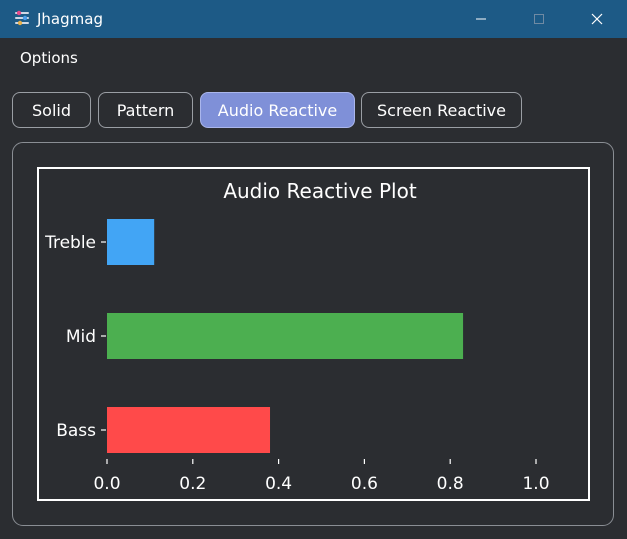 The width and height of the screenshot is (627, 539). What do you see at coordinates (22, 18) in the screenshot?
I see `sliders-icon` at bounding box center [22, 18].